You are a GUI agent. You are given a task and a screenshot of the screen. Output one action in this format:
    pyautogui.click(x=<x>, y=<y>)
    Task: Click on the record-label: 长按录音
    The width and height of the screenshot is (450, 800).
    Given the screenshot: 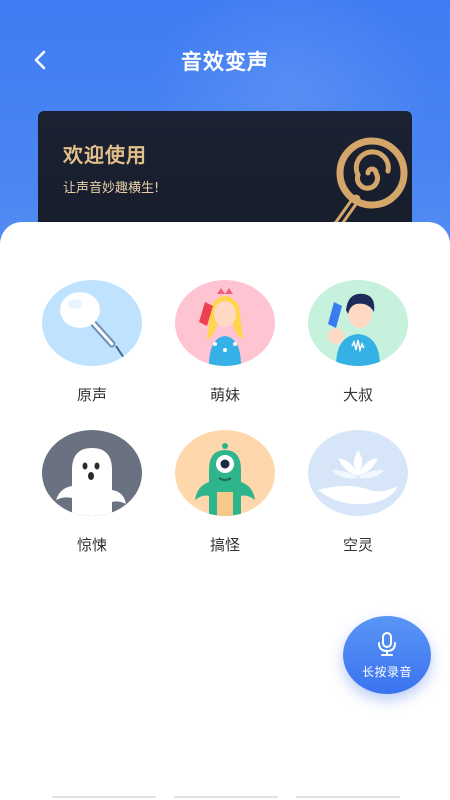 What is the action you would take?
    pyautogui.click(x=386, y=671)
    